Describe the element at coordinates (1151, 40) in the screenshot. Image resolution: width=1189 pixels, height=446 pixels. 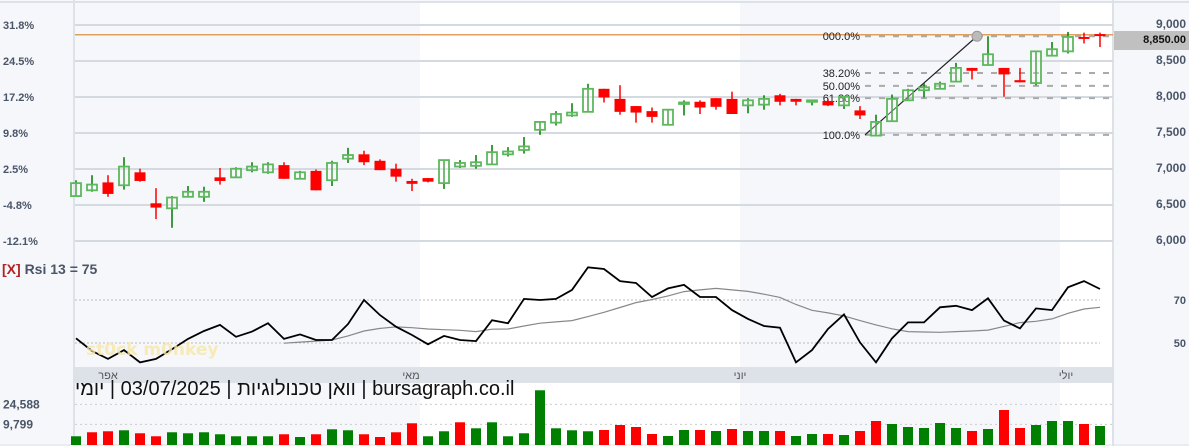
I see `last-price-tag: 8,850.00` at that location.